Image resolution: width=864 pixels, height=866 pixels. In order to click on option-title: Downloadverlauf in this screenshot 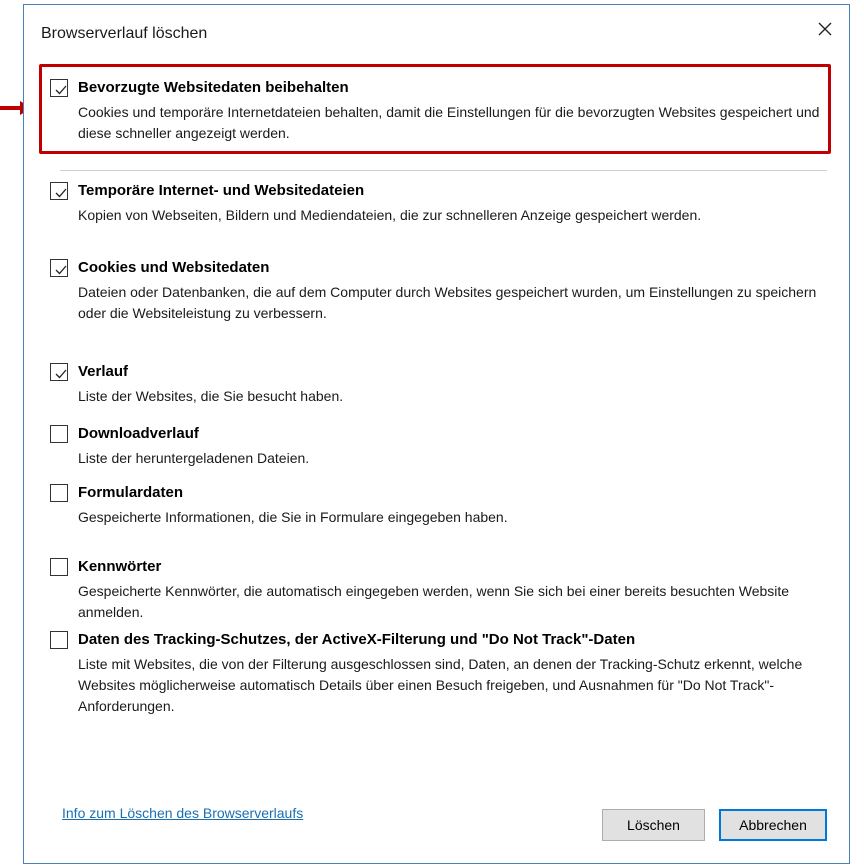, I will do `click(138, 433)`.